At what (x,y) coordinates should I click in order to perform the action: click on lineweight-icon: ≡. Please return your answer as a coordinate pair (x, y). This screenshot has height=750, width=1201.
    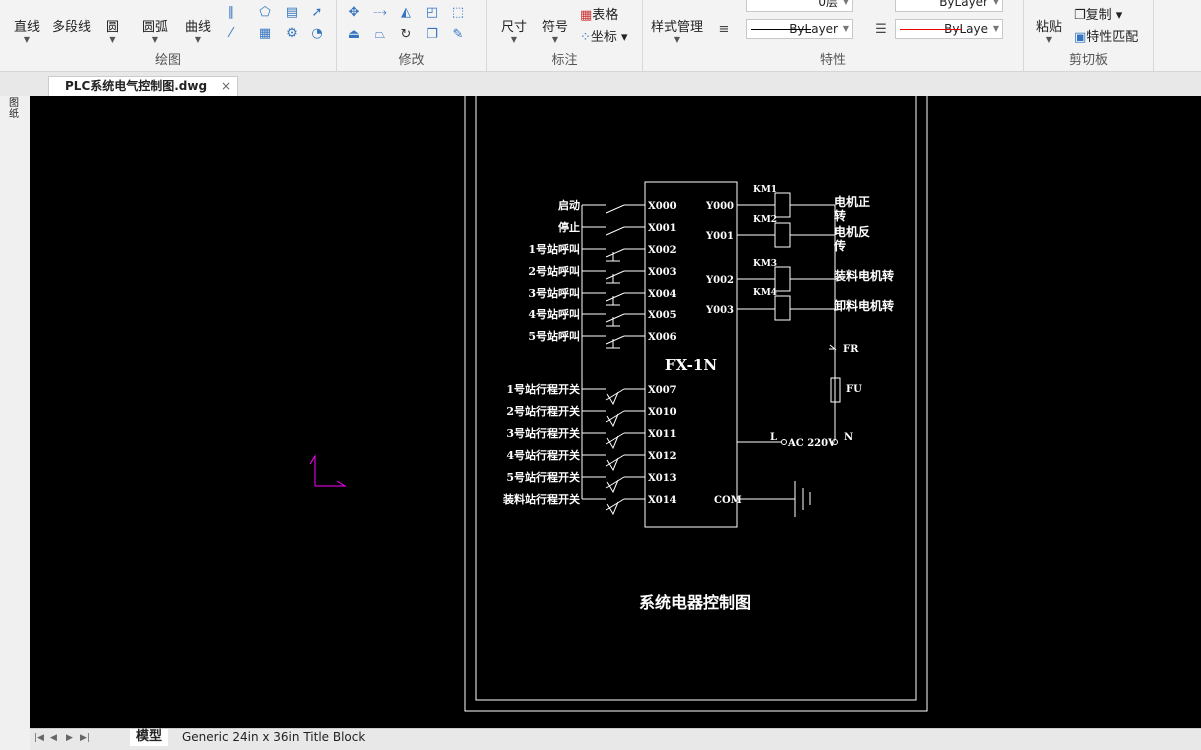
    Looking at the image, I should click on (724, 30).